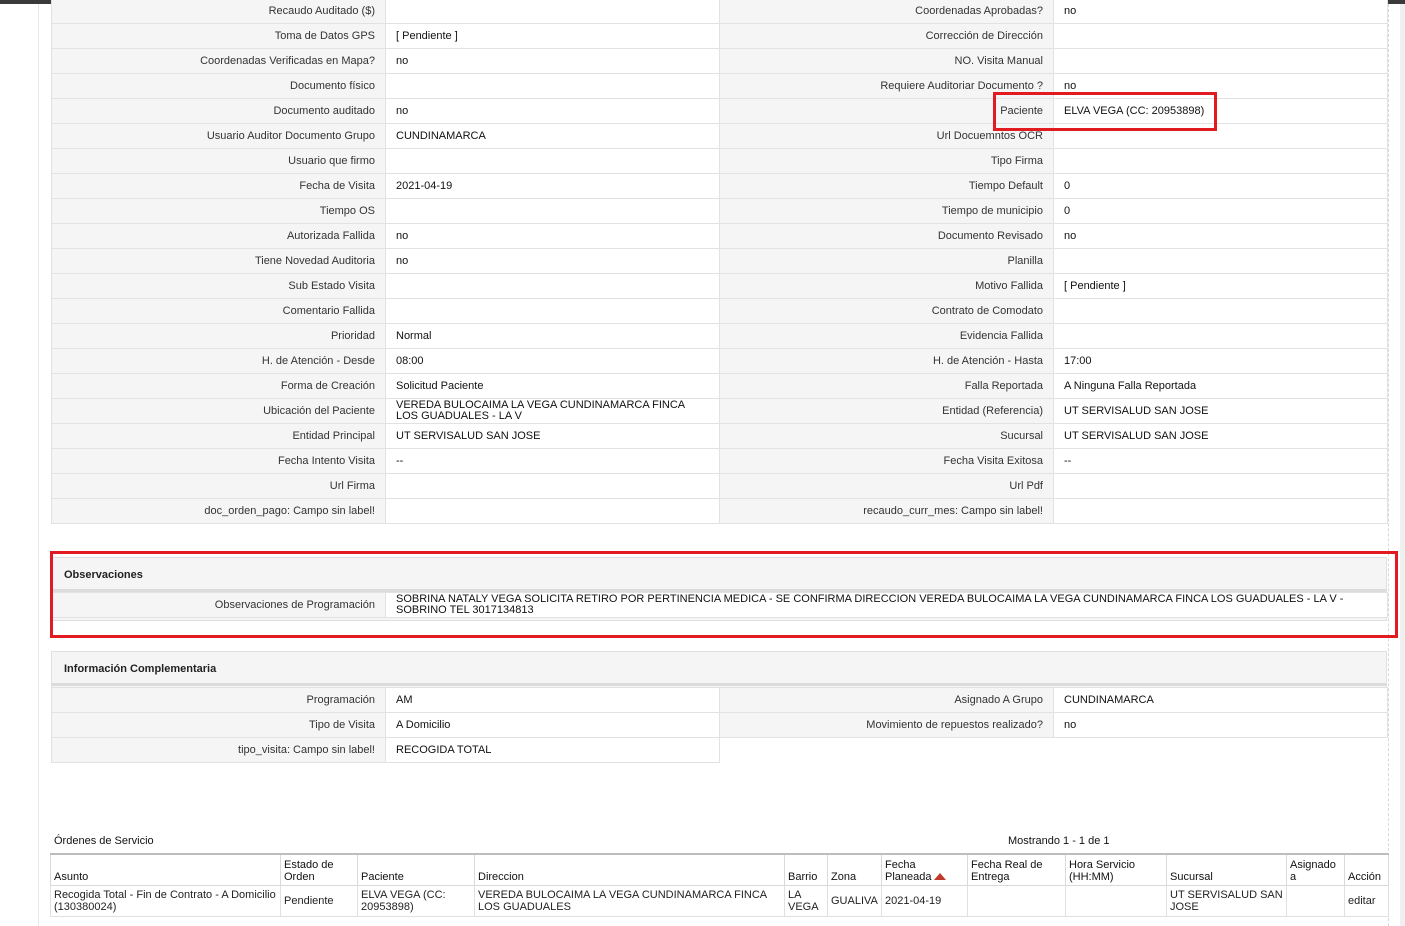 This screenshot has height=926, width=1405. Describe the element at coordinates (924, 900) in the screenshot. I see `table-cell: 2021-04-19` at that location.